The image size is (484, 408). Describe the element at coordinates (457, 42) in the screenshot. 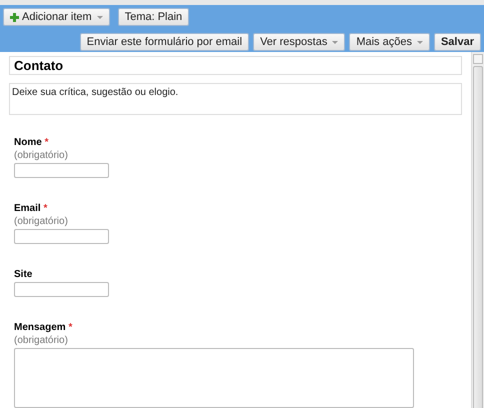

I see `toolbar-button: Salvar` at that location.